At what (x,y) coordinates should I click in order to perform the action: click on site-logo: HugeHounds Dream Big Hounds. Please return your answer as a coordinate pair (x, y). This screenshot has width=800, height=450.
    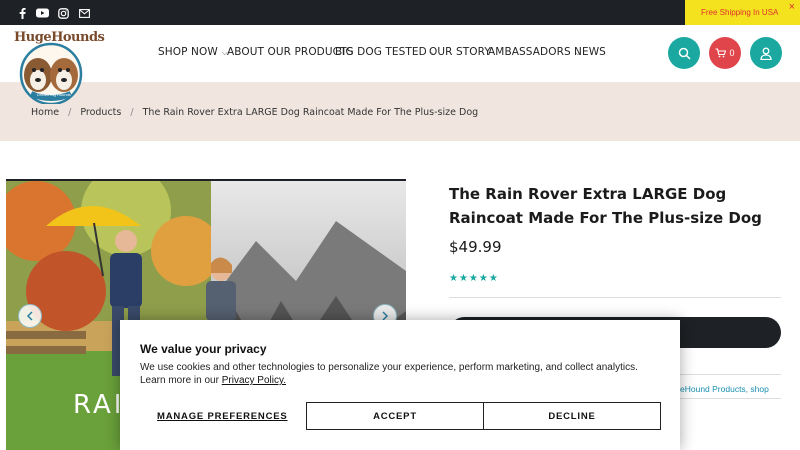
    Looking at the image, I should click on (57, 67).